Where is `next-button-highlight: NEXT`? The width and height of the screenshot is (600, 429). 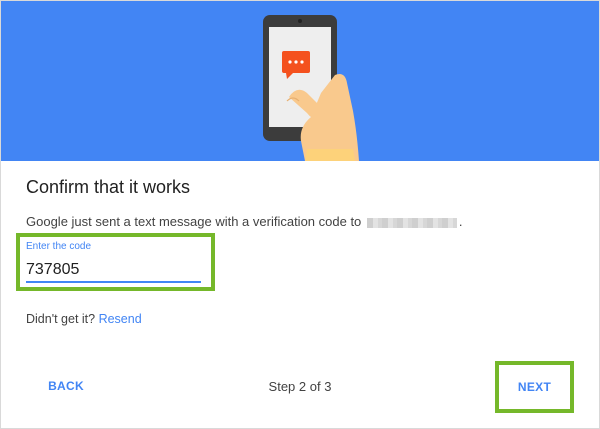
next-button-highlight: NEXT is located at coordinates (534, 387).